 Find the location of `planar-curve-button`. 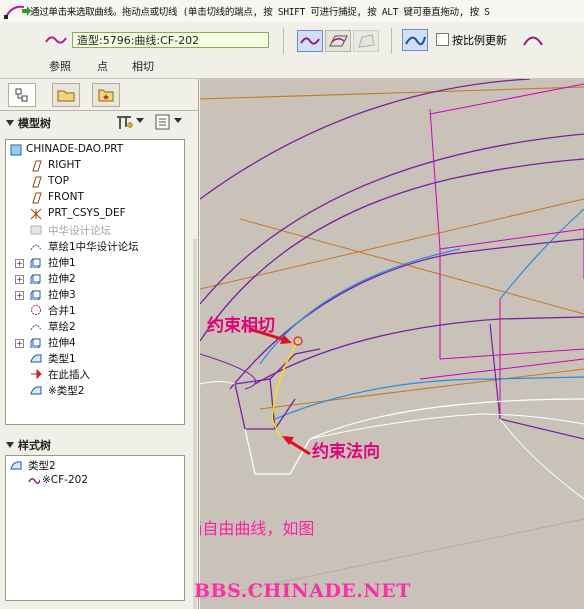

planar-curve-button is located at coordinates (338, 41).